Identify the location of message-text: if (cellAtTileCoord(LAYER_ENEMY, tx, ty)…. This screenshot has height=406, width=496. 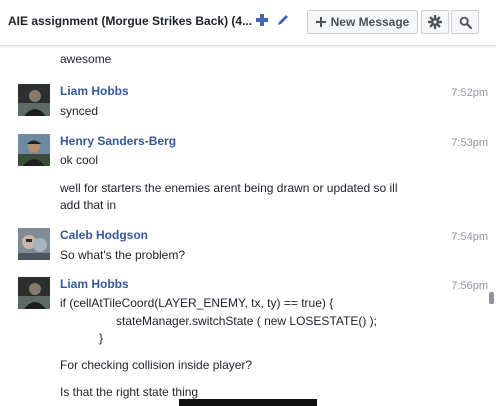
(197, 303).